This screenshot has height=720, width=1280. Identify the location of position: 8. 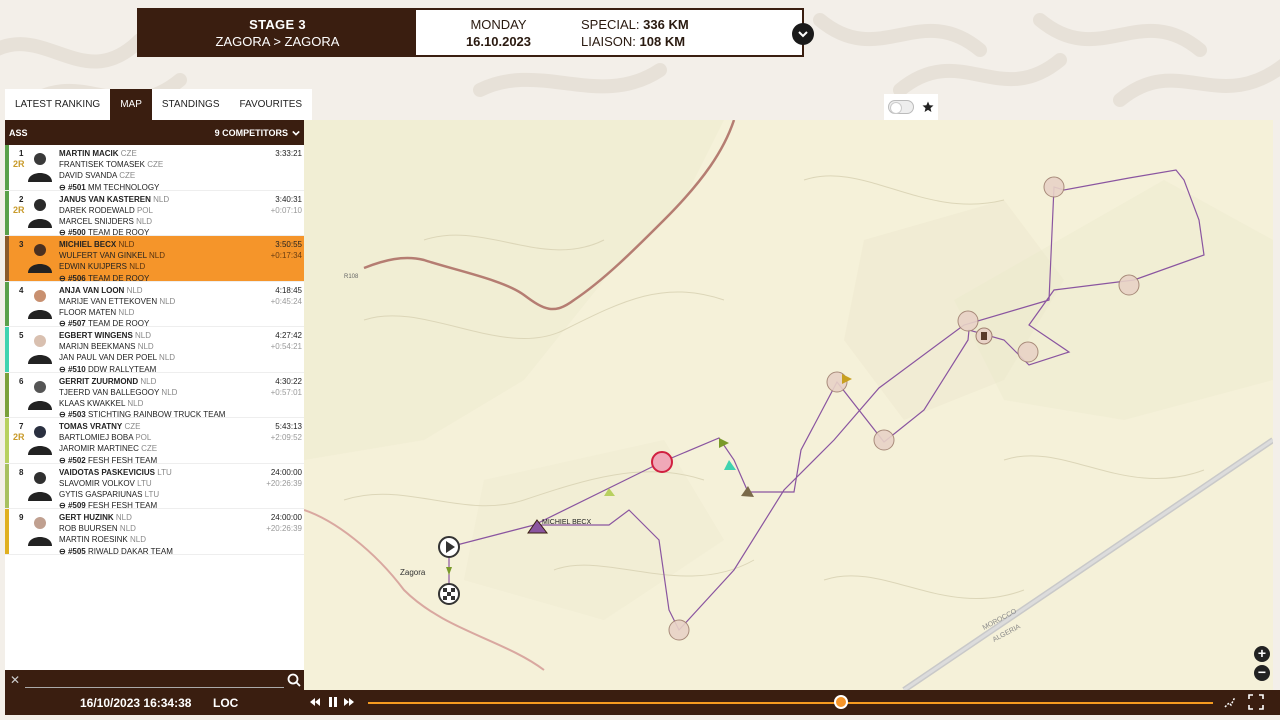
(21, 472).